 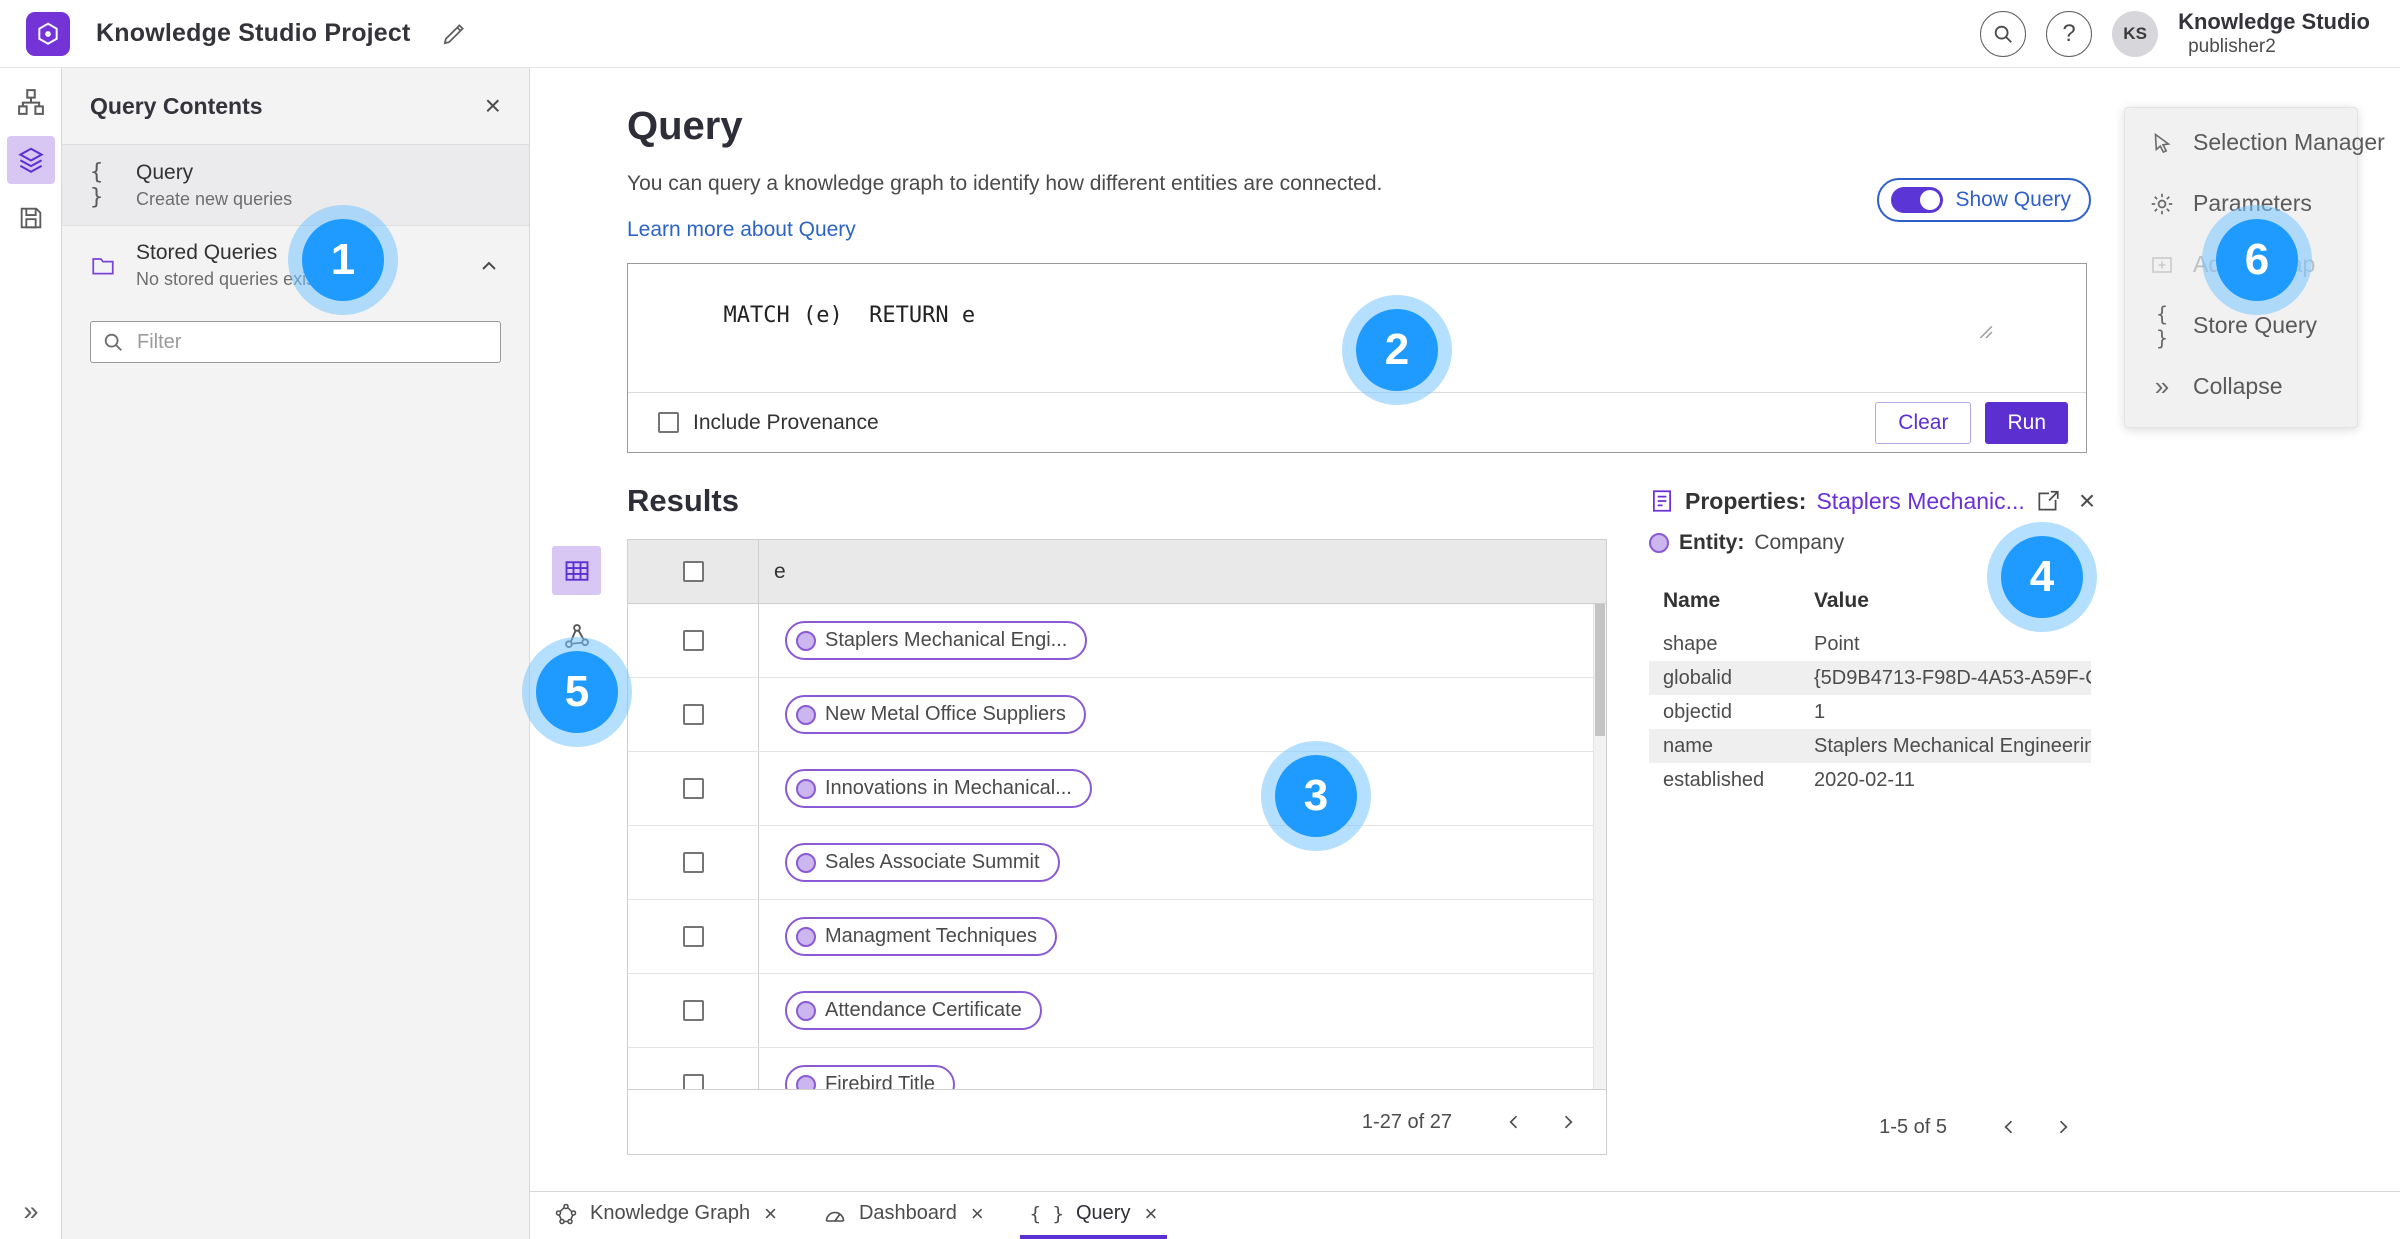 I want to click on menu-item-label: Collapse, so click(x=2238, y=386).